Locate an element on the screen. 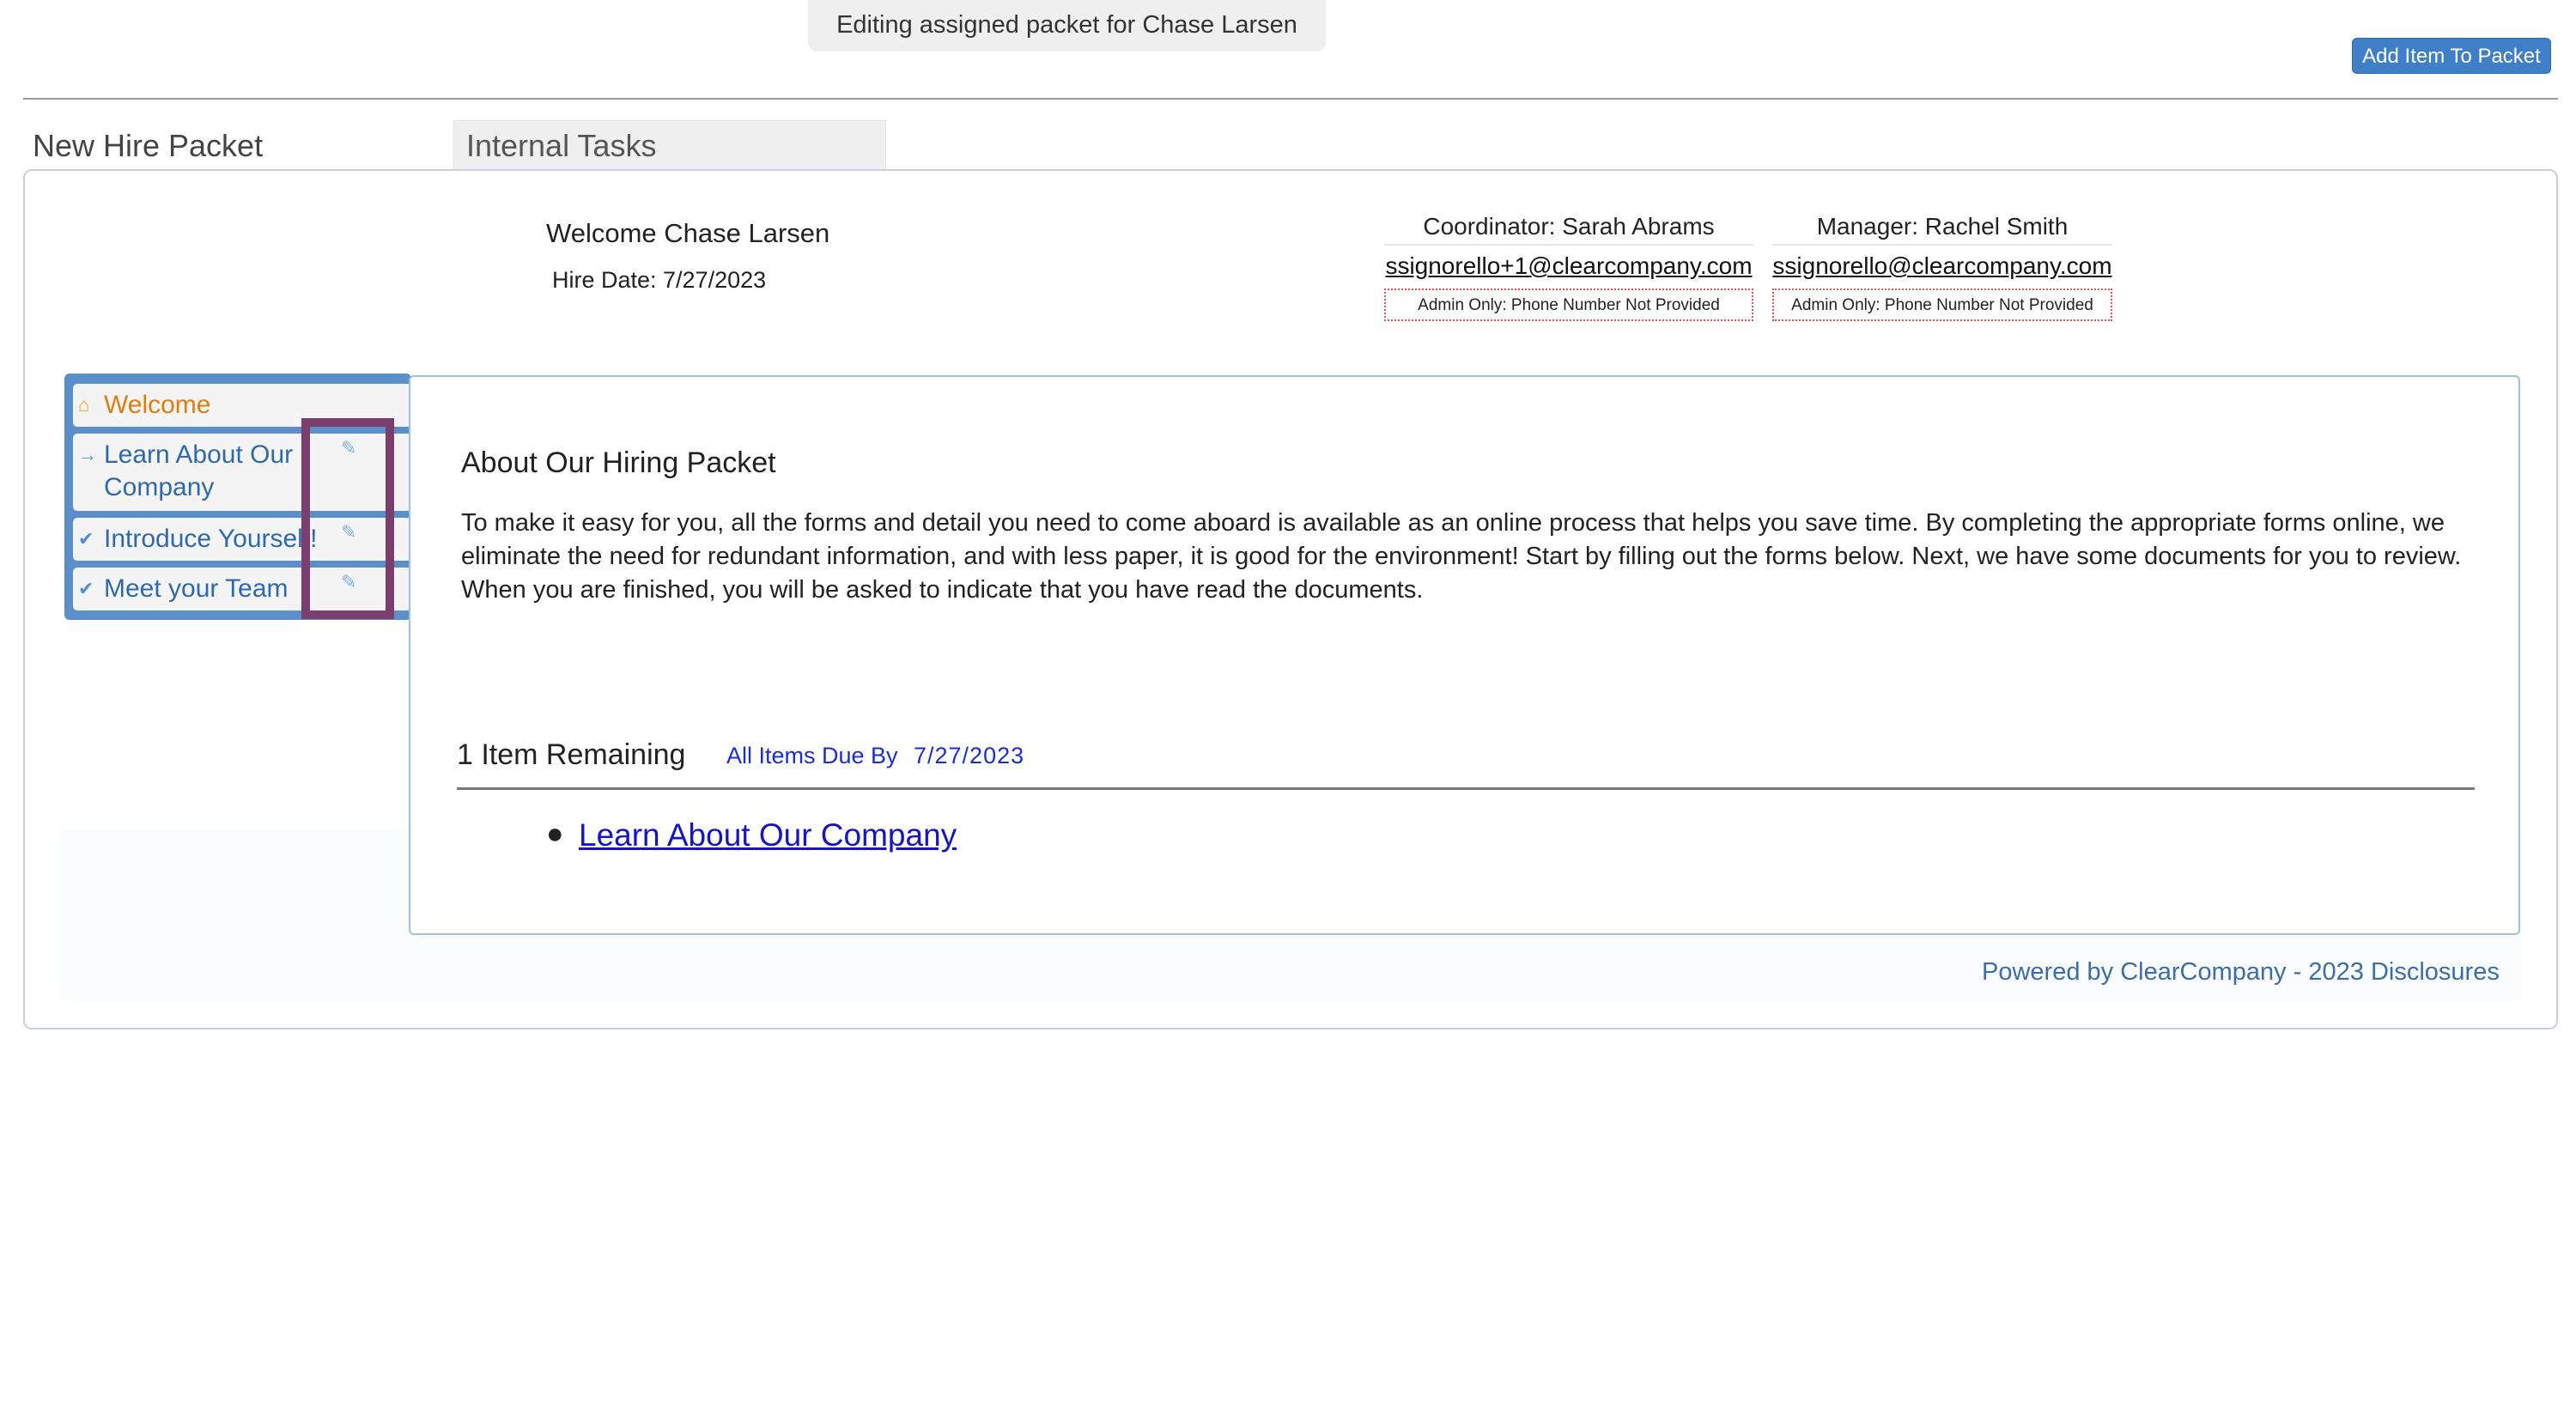 Image resolution: width=2576 pixels, height=1415 pixels. section-title: About Our Hiring Packet is located at coordinates (618, 462).